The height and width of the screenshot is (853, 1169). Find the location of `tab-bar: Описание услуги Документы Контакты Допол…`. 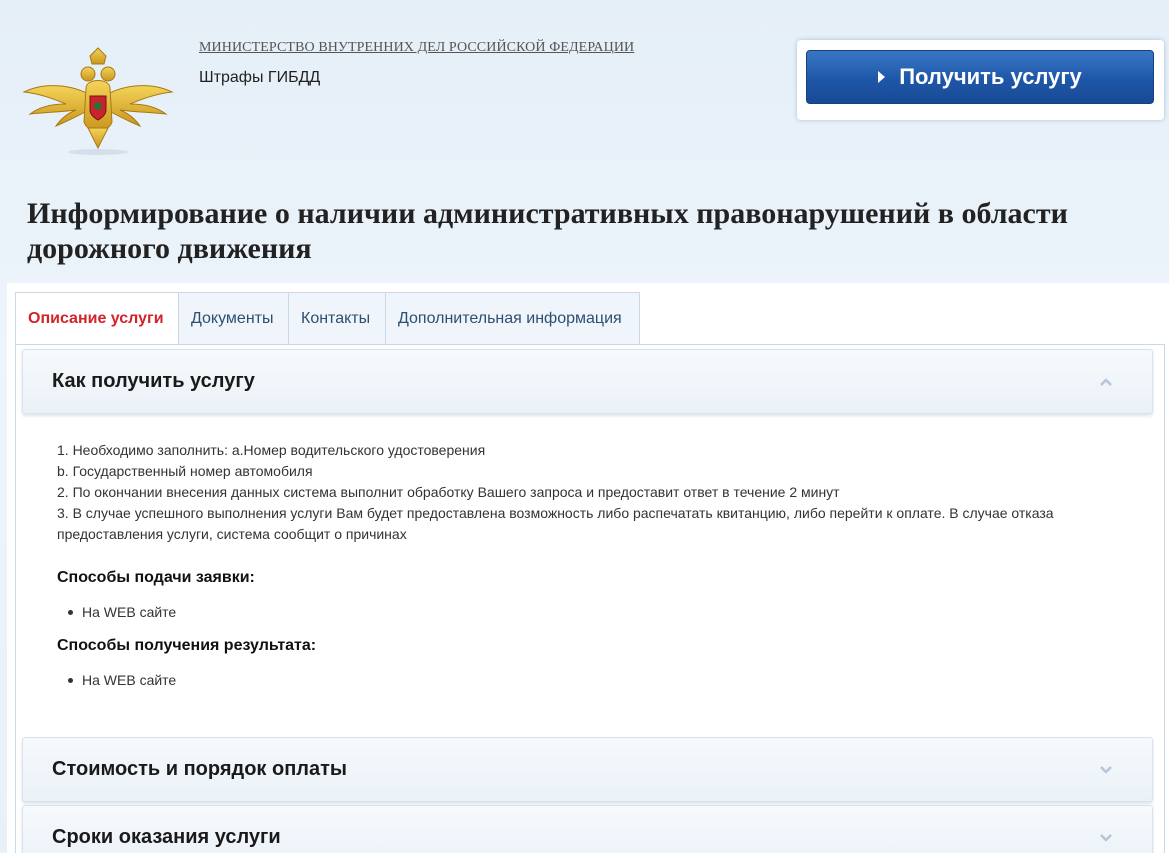

tab-bar: Описание услуги Документы Контакты Допол… is located at coordinates (327, 319).